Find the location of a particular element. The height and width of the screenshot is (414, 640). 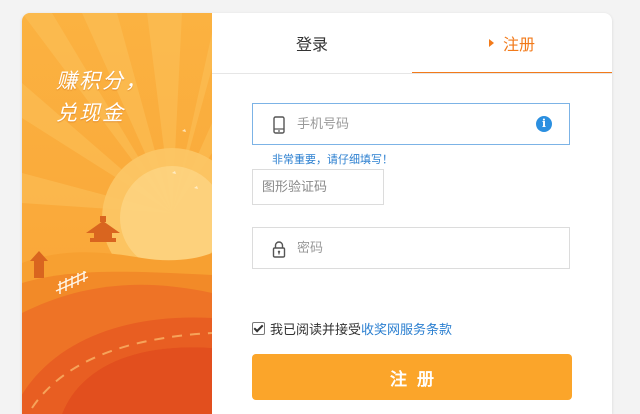

password-field is located at coordinates (411, 248).